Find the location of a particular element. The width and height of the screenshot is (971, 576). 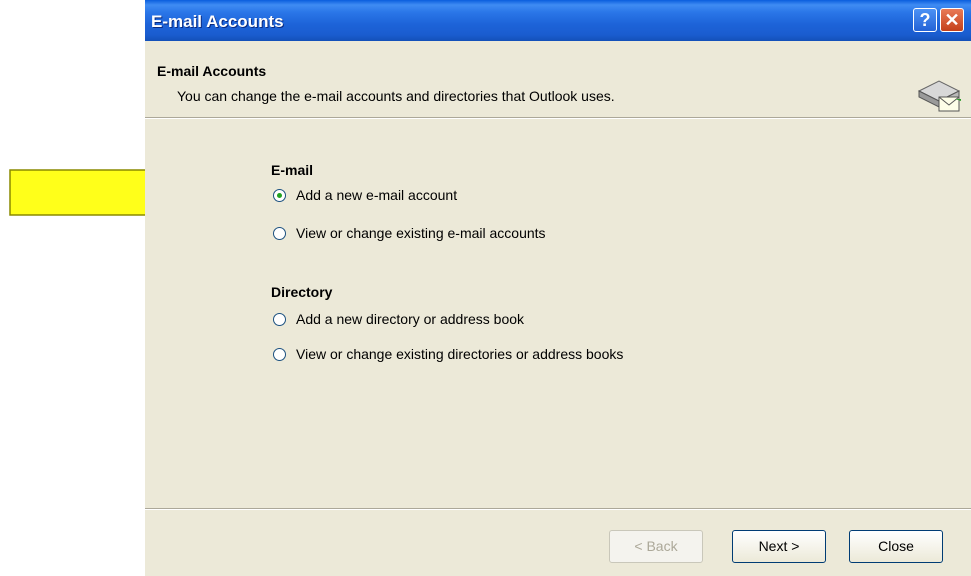

add-directory-radio is located at coordinates (279, 319).